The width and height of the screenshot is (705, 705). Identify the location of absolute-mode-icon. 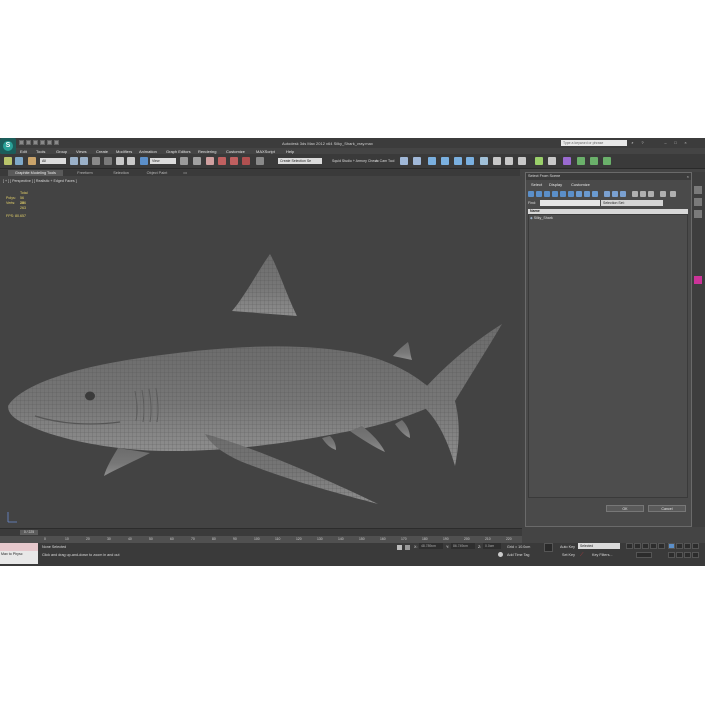
(407, 547).